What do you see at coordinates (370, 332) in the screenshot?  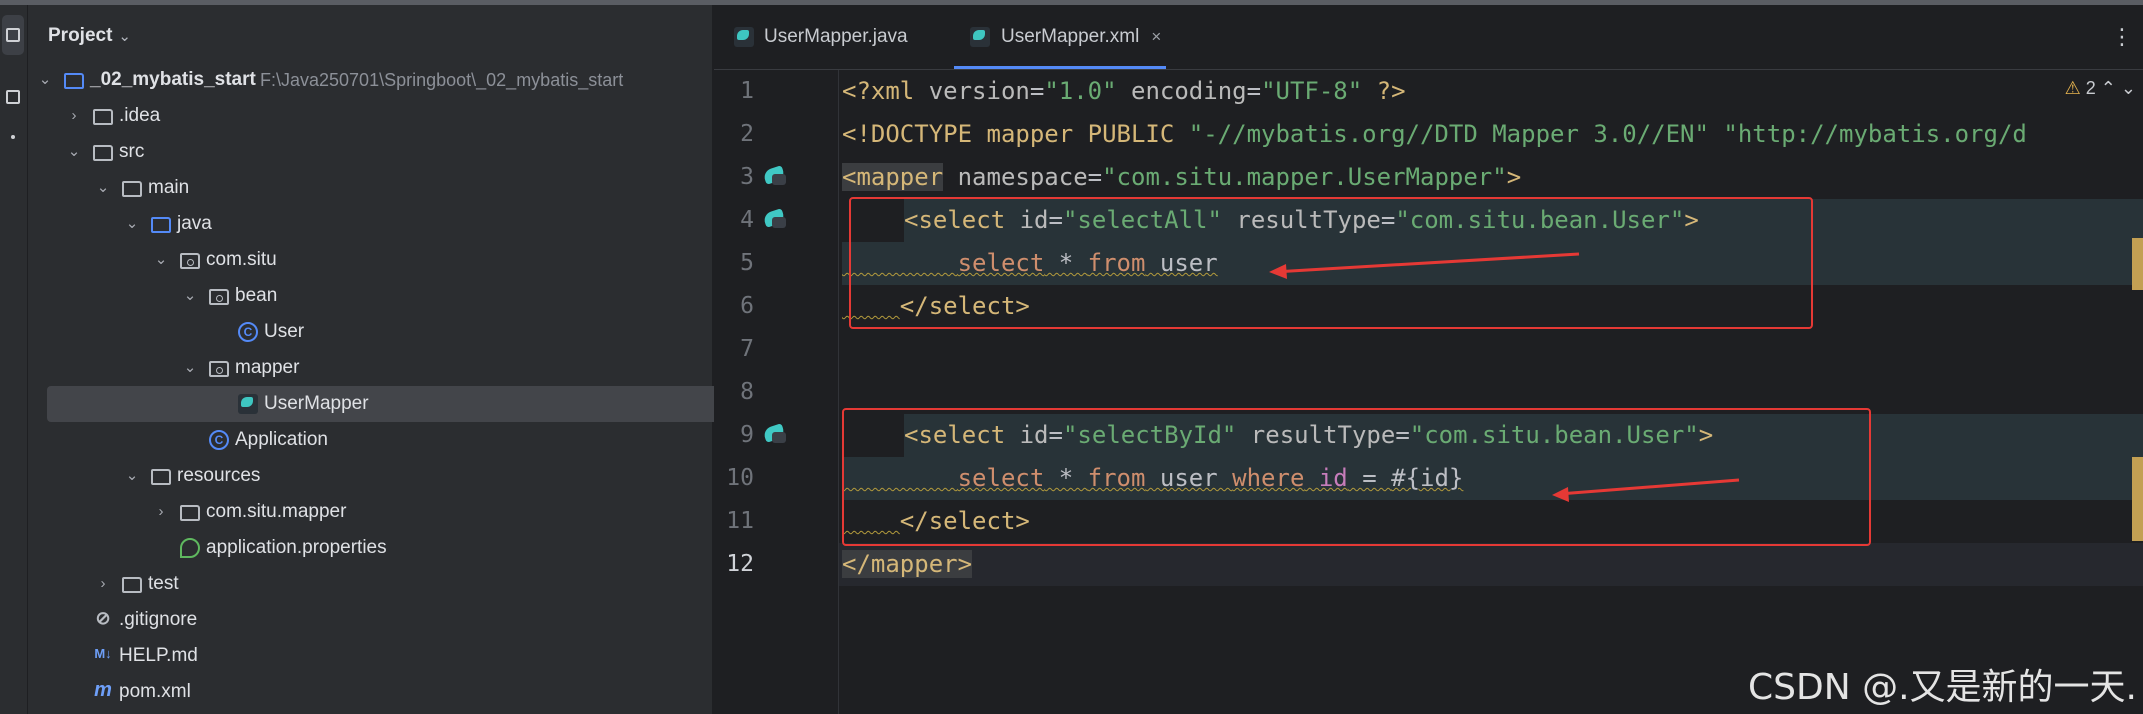 I see `tree-item-user: C User` at bounding box center [370, 332].